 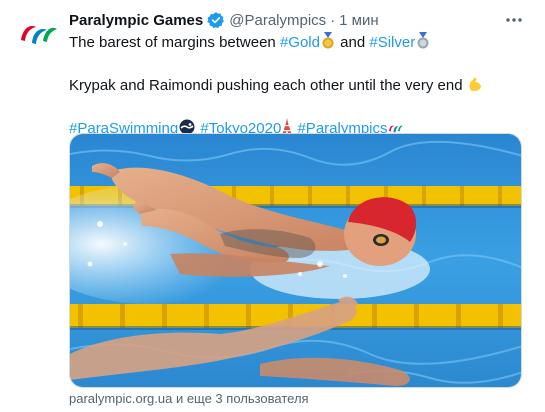 I want to click on avatar, so click(x=38, y=34).